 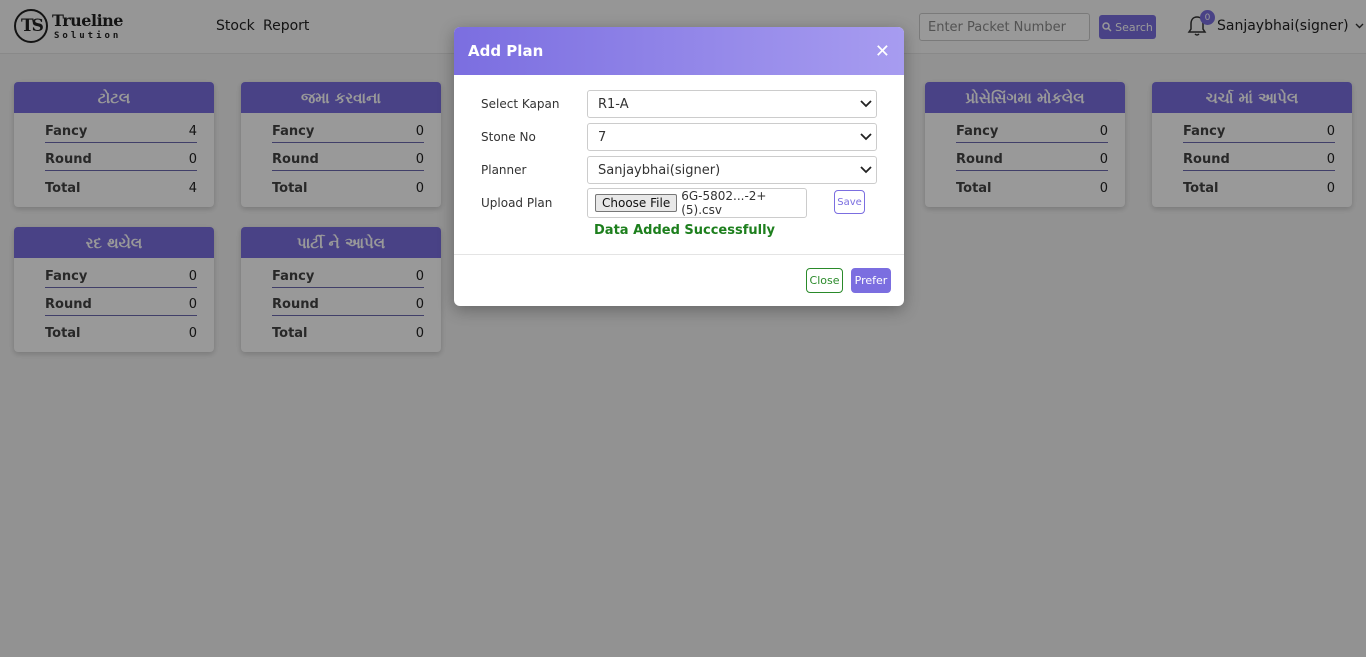 What do you see at coordinates (520, 104) in the screenshot?
I see `select-kapan-label: Select Kapan` at bounding box center [520, 104].